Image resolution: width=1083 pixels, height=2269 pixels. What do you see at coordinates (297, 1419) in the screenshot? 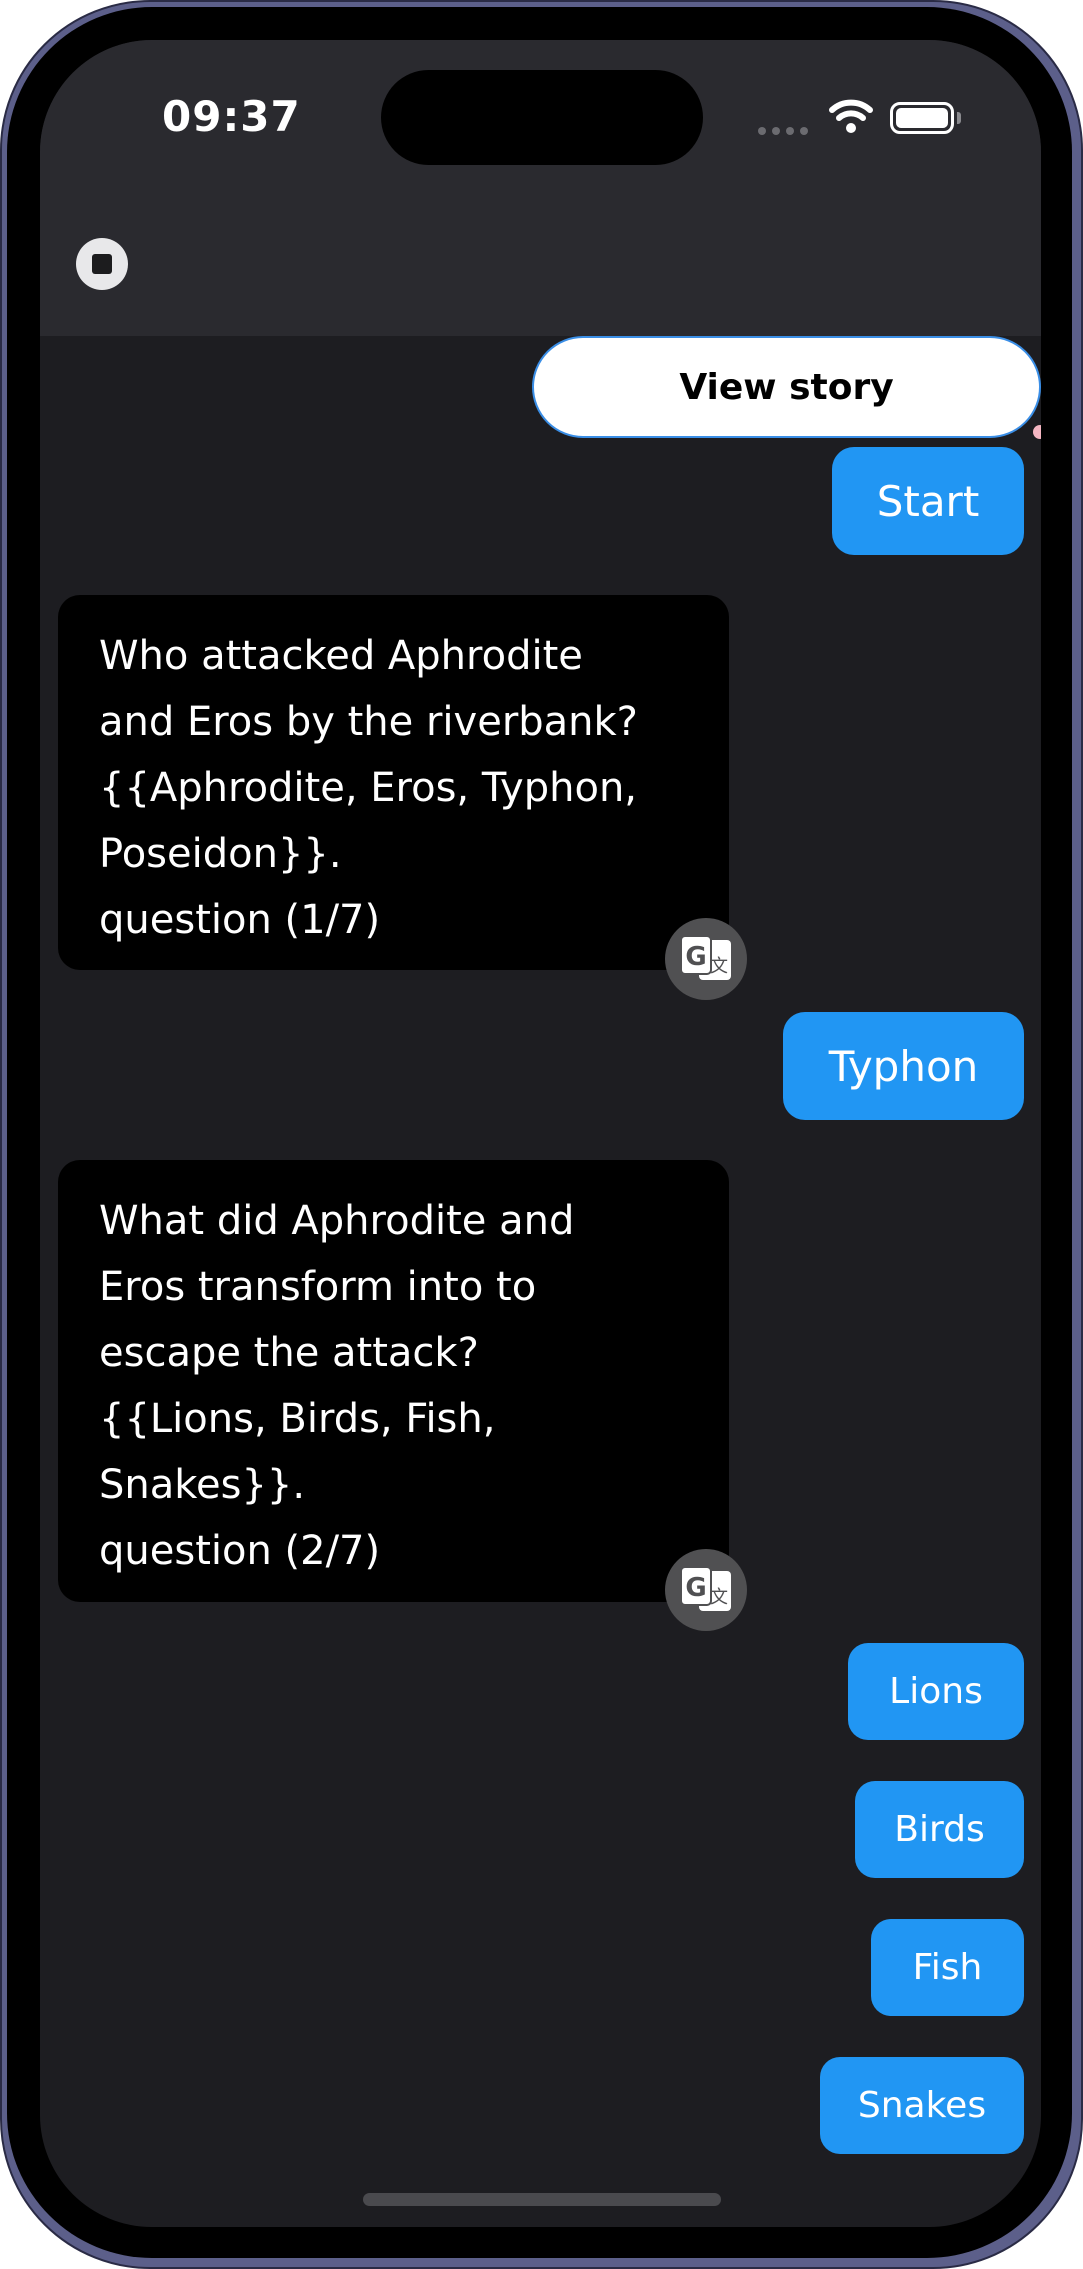
I see `message-line: {{Lions, Birds, Fish,` at bounding box center [297, 1419].